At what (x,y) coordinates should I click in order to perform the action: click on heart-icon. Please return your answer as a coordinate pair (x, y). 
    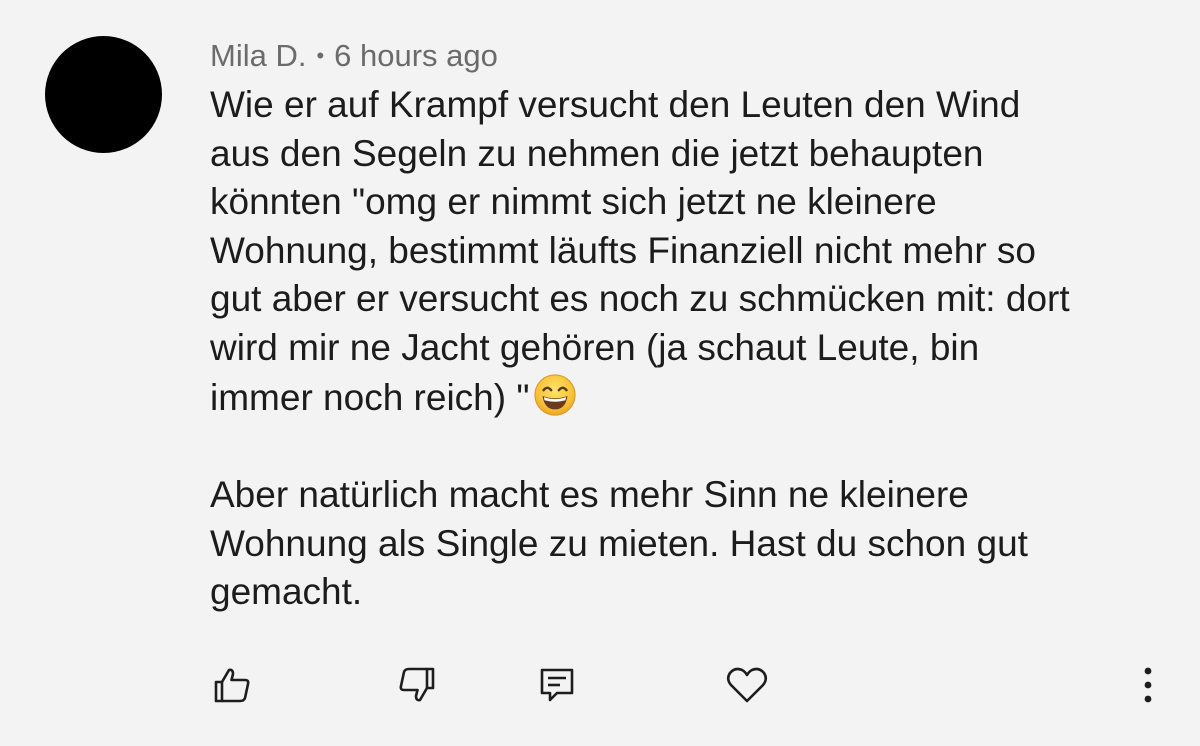
    Looking at the image, I should click on (747, 685).